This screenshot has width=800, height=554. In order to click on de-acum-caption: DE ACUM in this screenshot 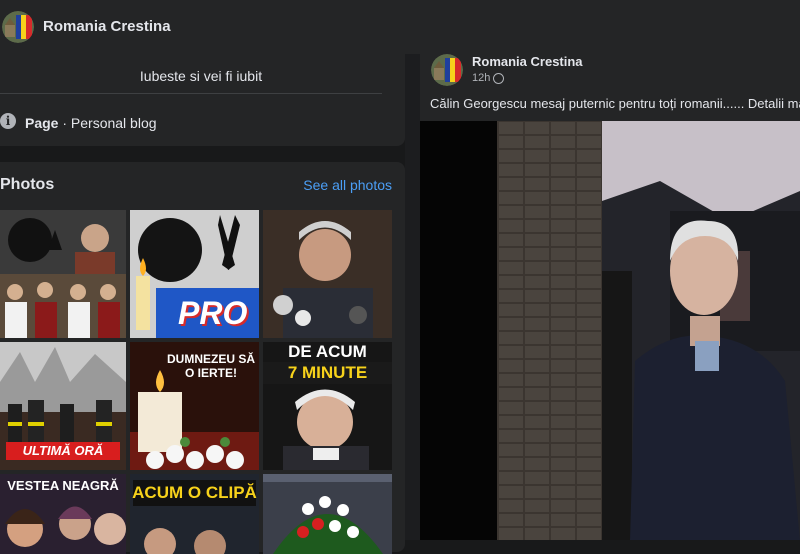, I will do `click(327, 351)`.